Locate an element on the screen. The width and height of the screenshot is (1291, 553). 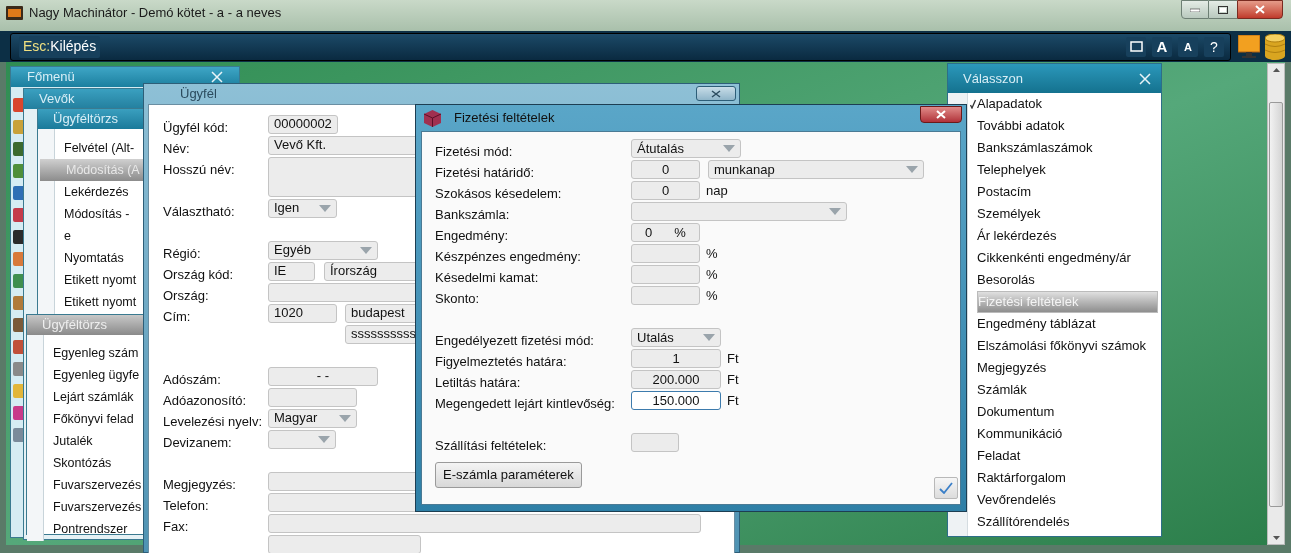
field-label: Fizetési határidő: is located at coordinates (484, 172).